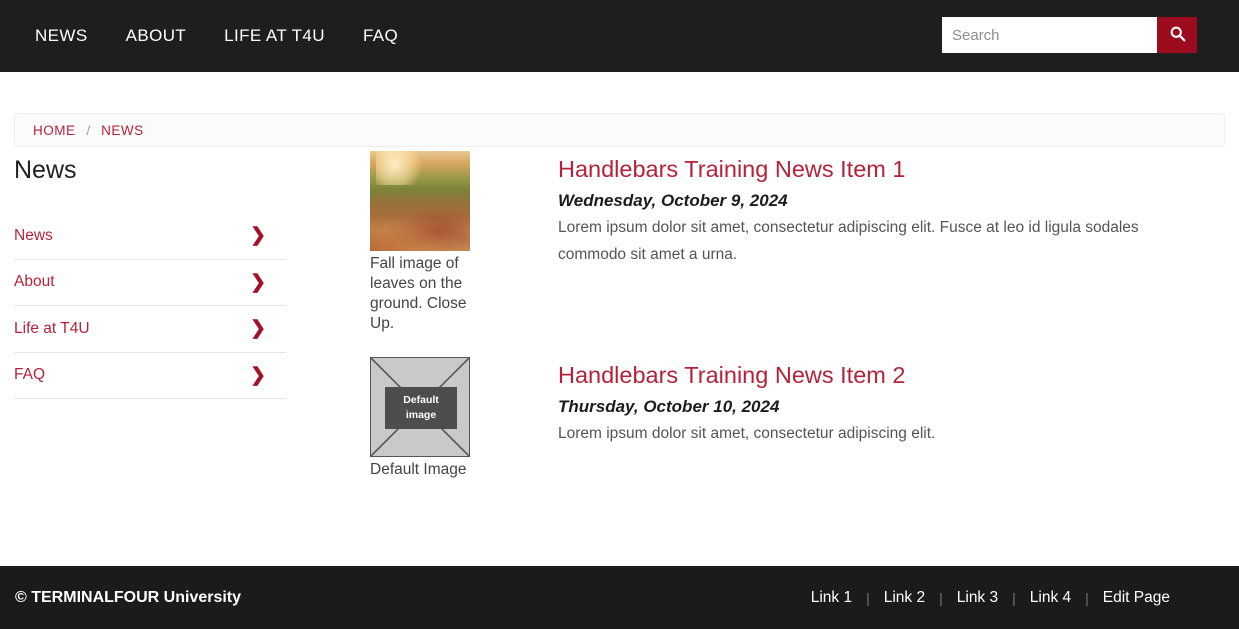 This screenshot has height=629, width=1239. What do you see at coordinates (418, 469) in the screenshot?
I see `image-caption: Default Image` at bounding box center [418, 469].